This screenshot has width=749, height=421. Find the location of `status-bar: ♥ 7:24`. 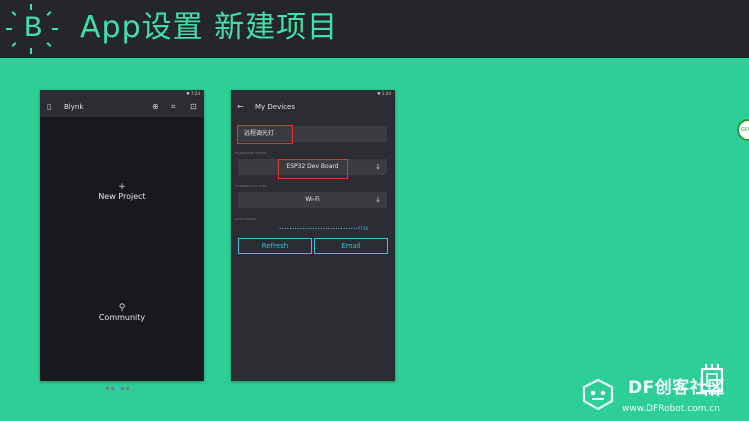

status-bar: ♥ 7:24 is located at coordinates (122, 93).